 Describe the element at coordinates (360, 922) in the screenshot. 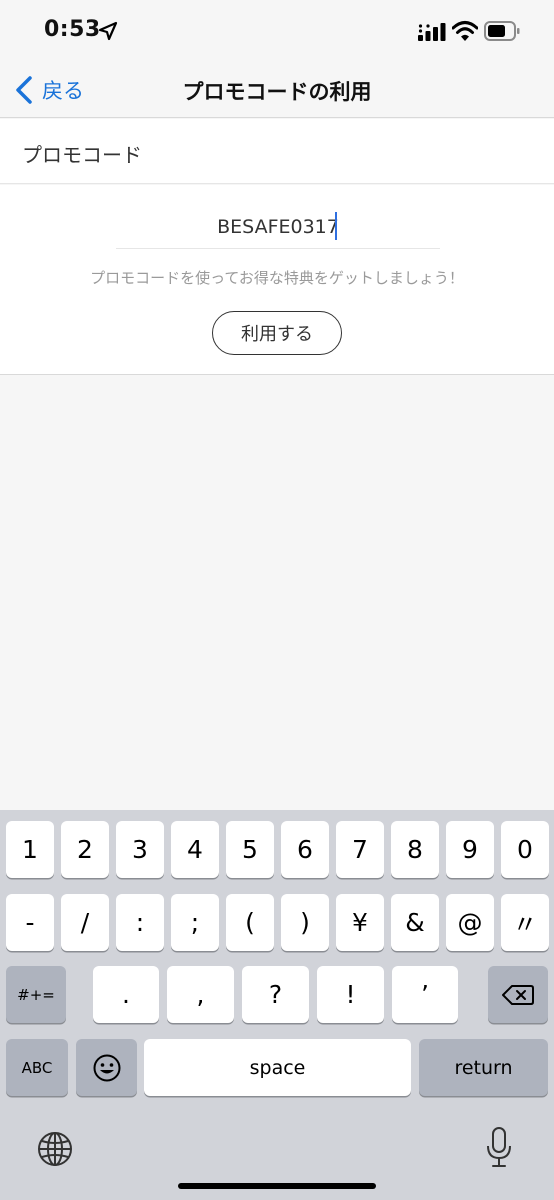

I see `key-yen: ¥` at that location.